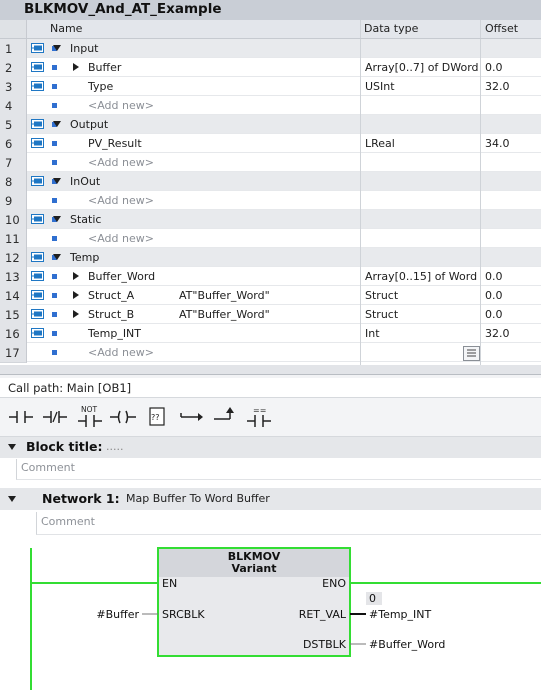  I want to click on row-marker, so click(54, 314).